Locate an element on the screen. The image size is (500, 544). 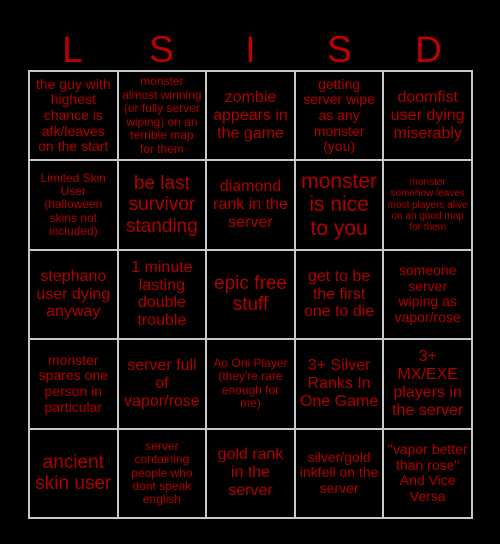
bingo-cell-label: getting server wipe as any monster (you) is located at coordinates (339, 115).